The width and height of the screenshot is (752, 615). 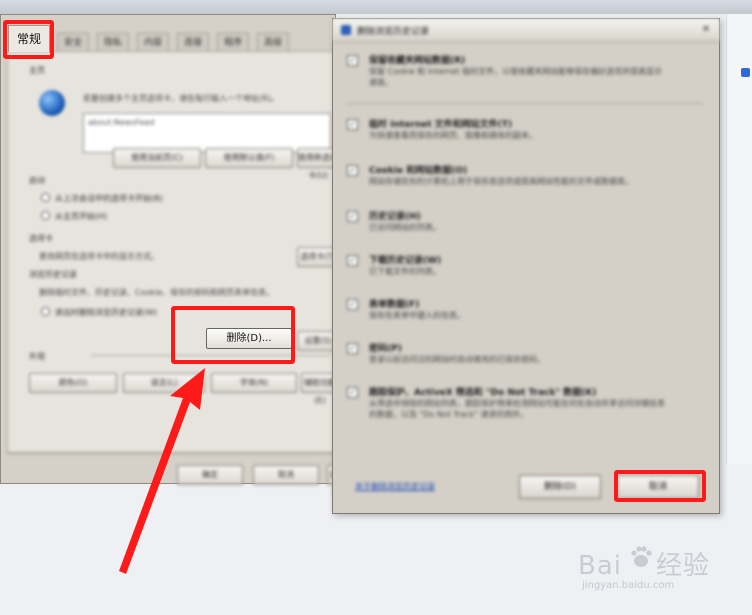 I want to click on option-title: 历史记录(H), so click(x=395, y=217).